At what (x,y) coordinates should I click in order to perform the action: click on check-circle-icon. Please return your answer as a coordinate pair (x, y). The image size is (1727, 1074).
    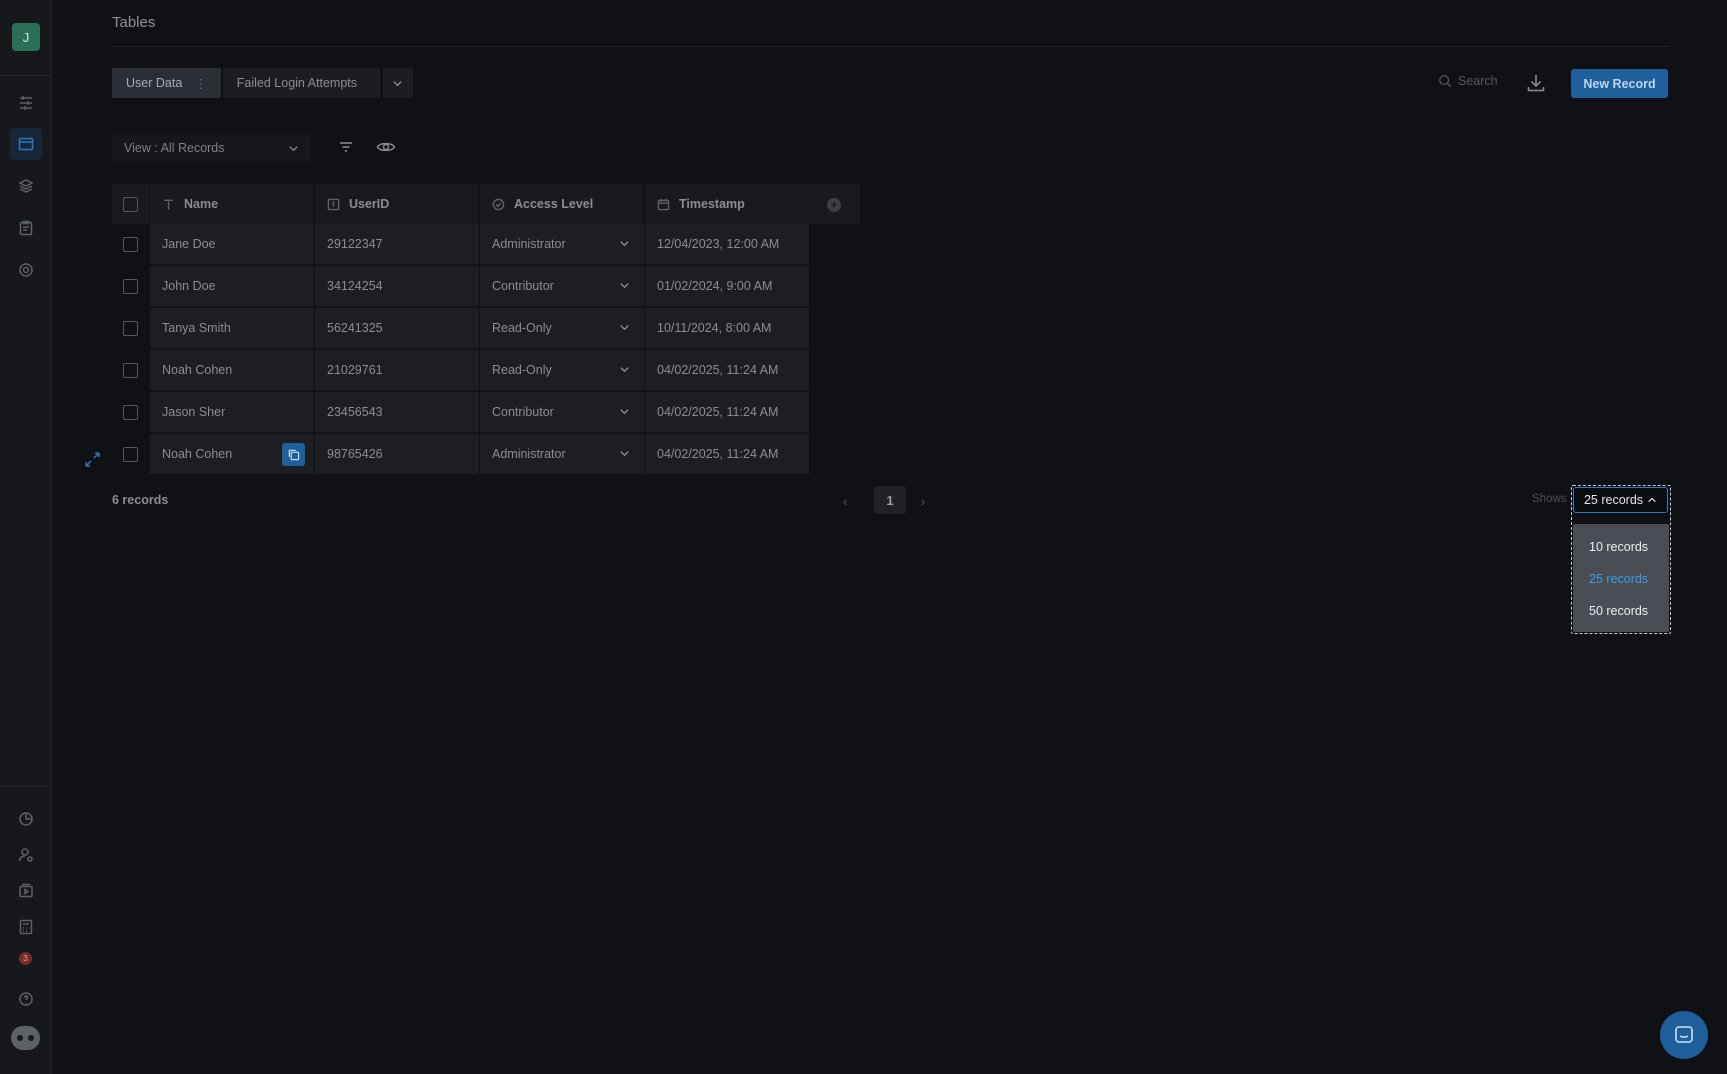
    Looking at the image, I should click on (498, 204).